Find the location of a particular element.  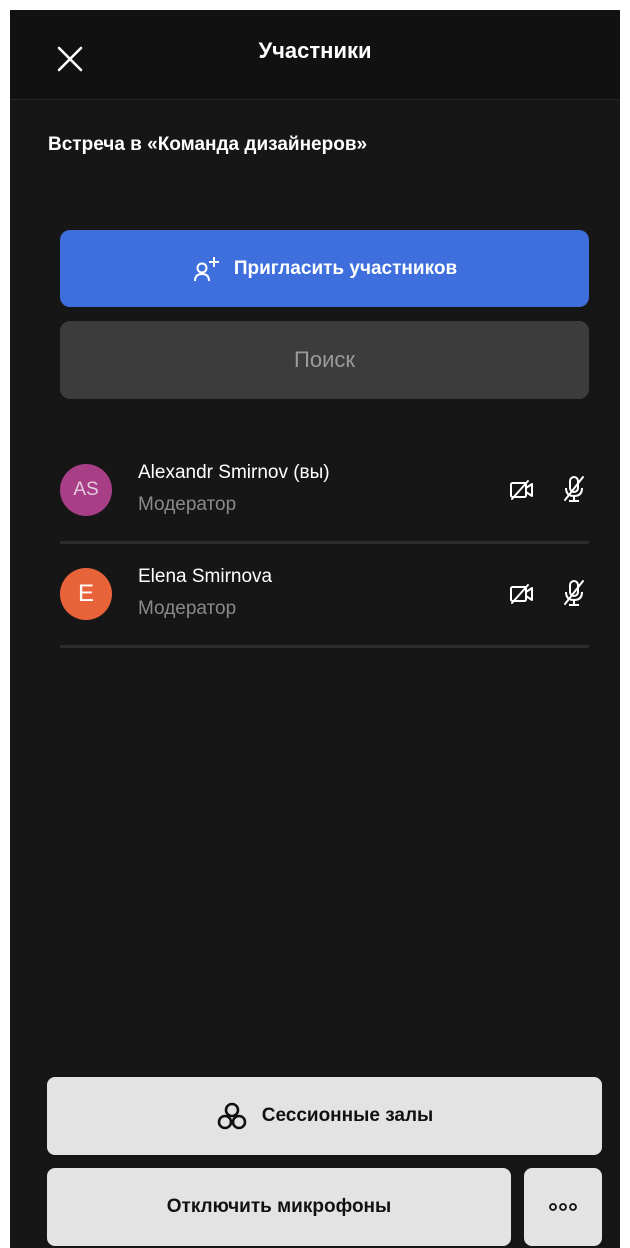

participant-name: Alexandr Smirnov (вы) is located at coordinates (234, 472).